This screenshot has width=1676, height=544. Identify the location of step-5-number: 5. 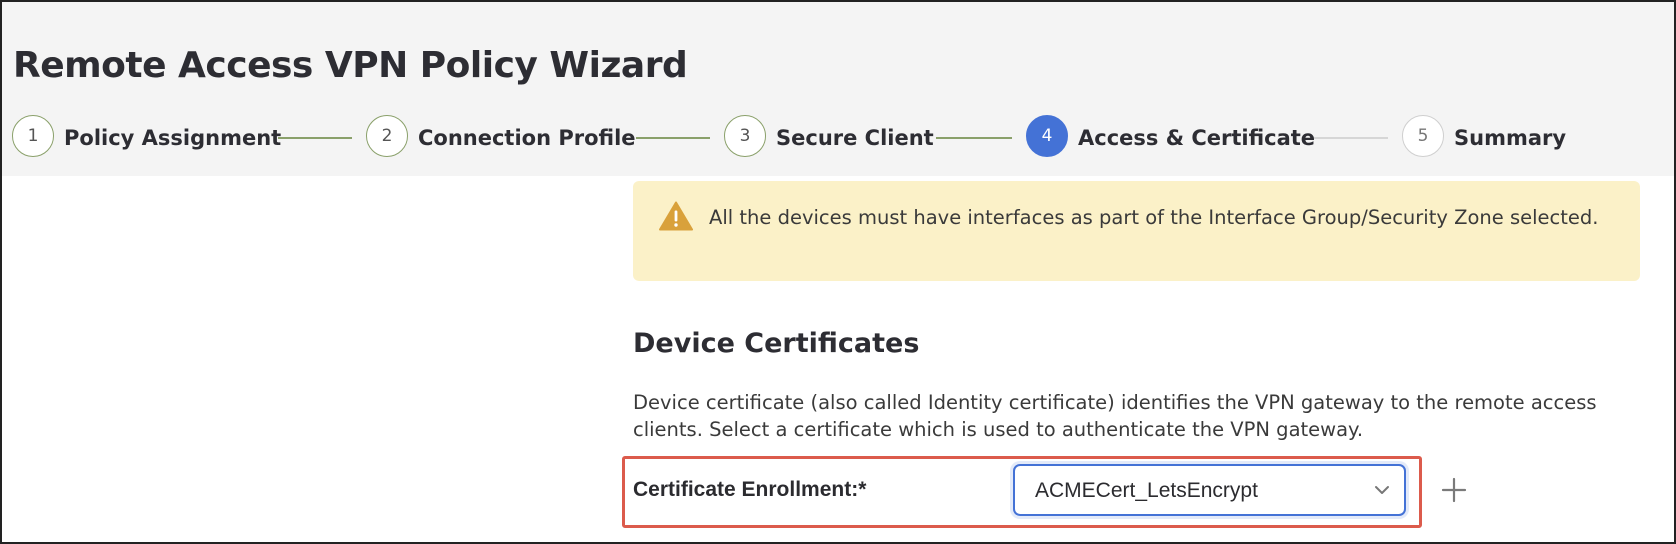
(1423, 136).